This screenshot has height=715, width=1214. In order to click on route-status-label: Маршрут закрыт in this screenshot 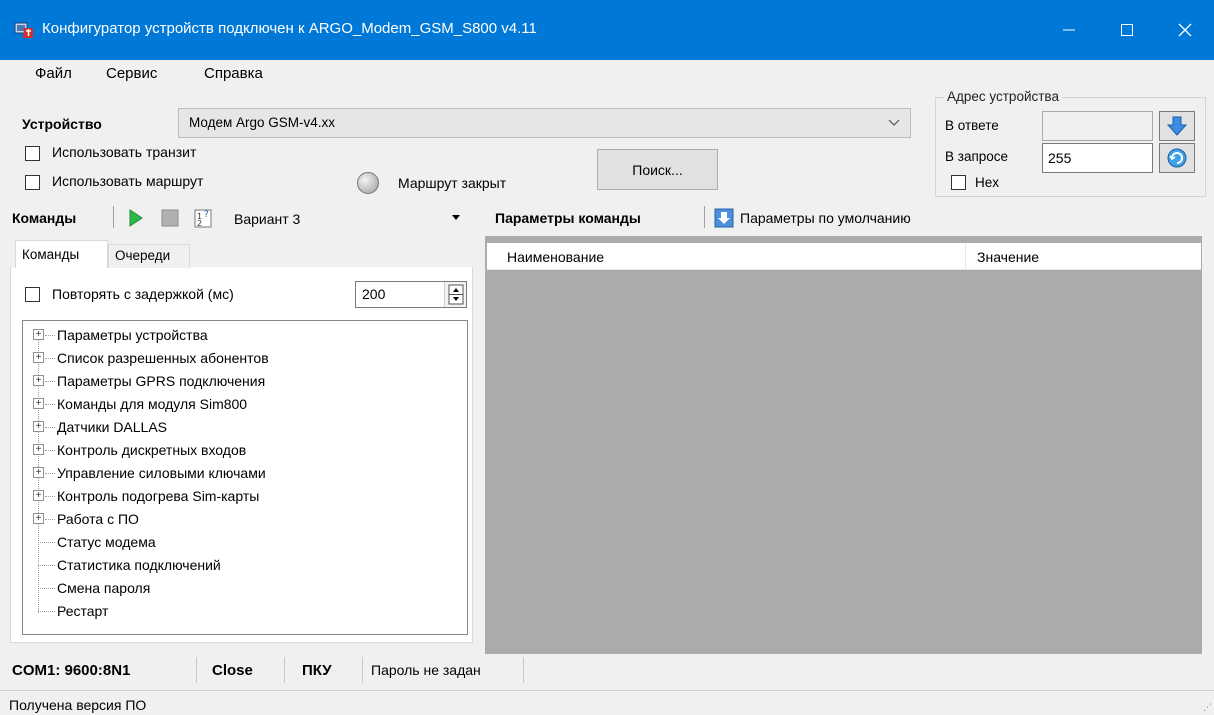, I will do `click(452, 183)`.